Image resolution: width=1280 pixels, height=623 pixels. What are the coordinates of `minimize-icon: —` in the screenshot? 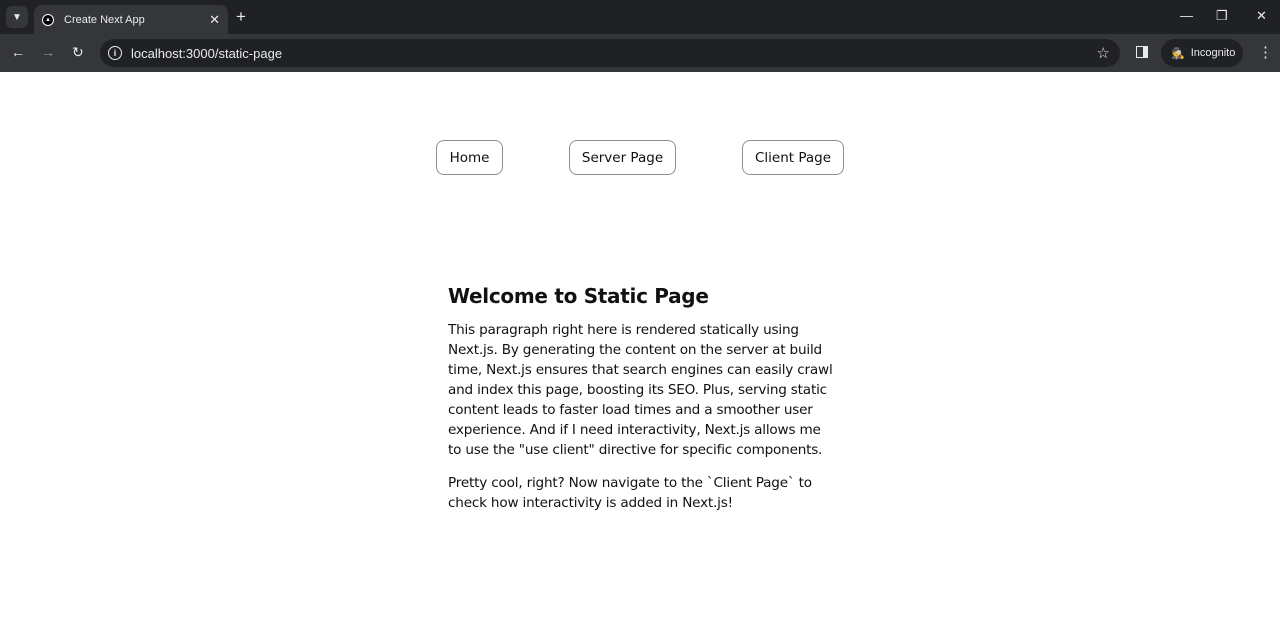 It's located at (1186, 15).